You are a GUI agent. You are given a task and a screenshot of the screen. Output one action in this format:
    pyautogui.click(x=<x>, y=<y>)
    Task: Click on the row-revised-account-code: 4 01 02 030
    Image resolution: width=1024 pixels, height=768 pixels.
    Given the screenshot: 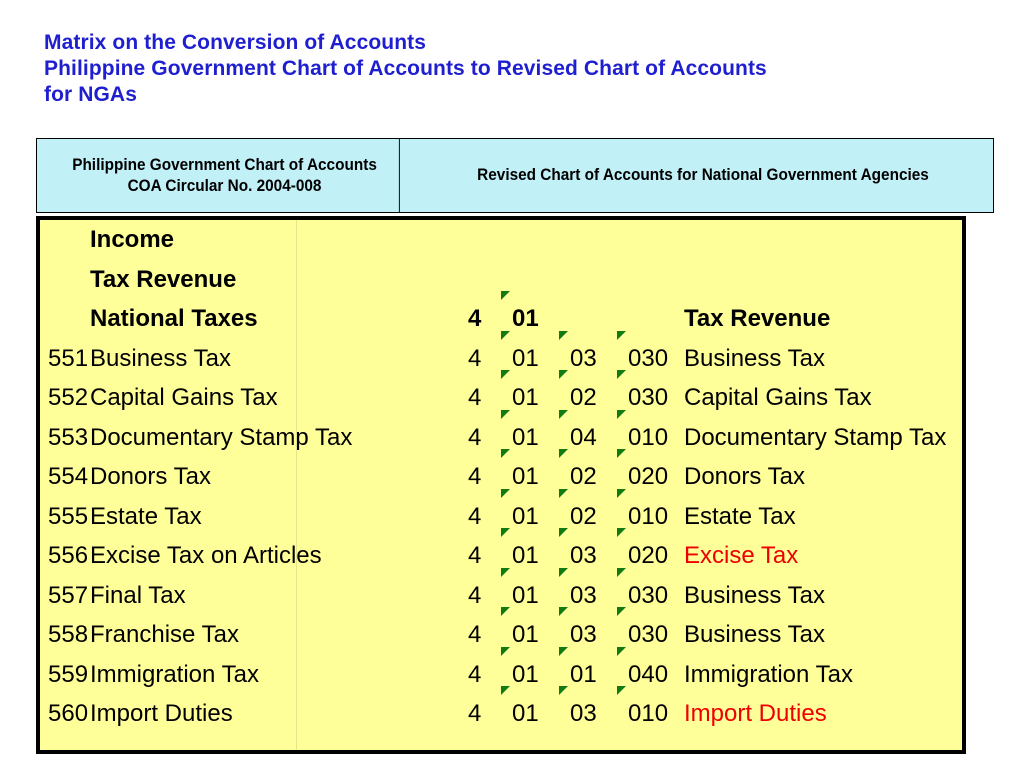 What is the action you would take?
    pyautogui.click(x=574, y=391)
    